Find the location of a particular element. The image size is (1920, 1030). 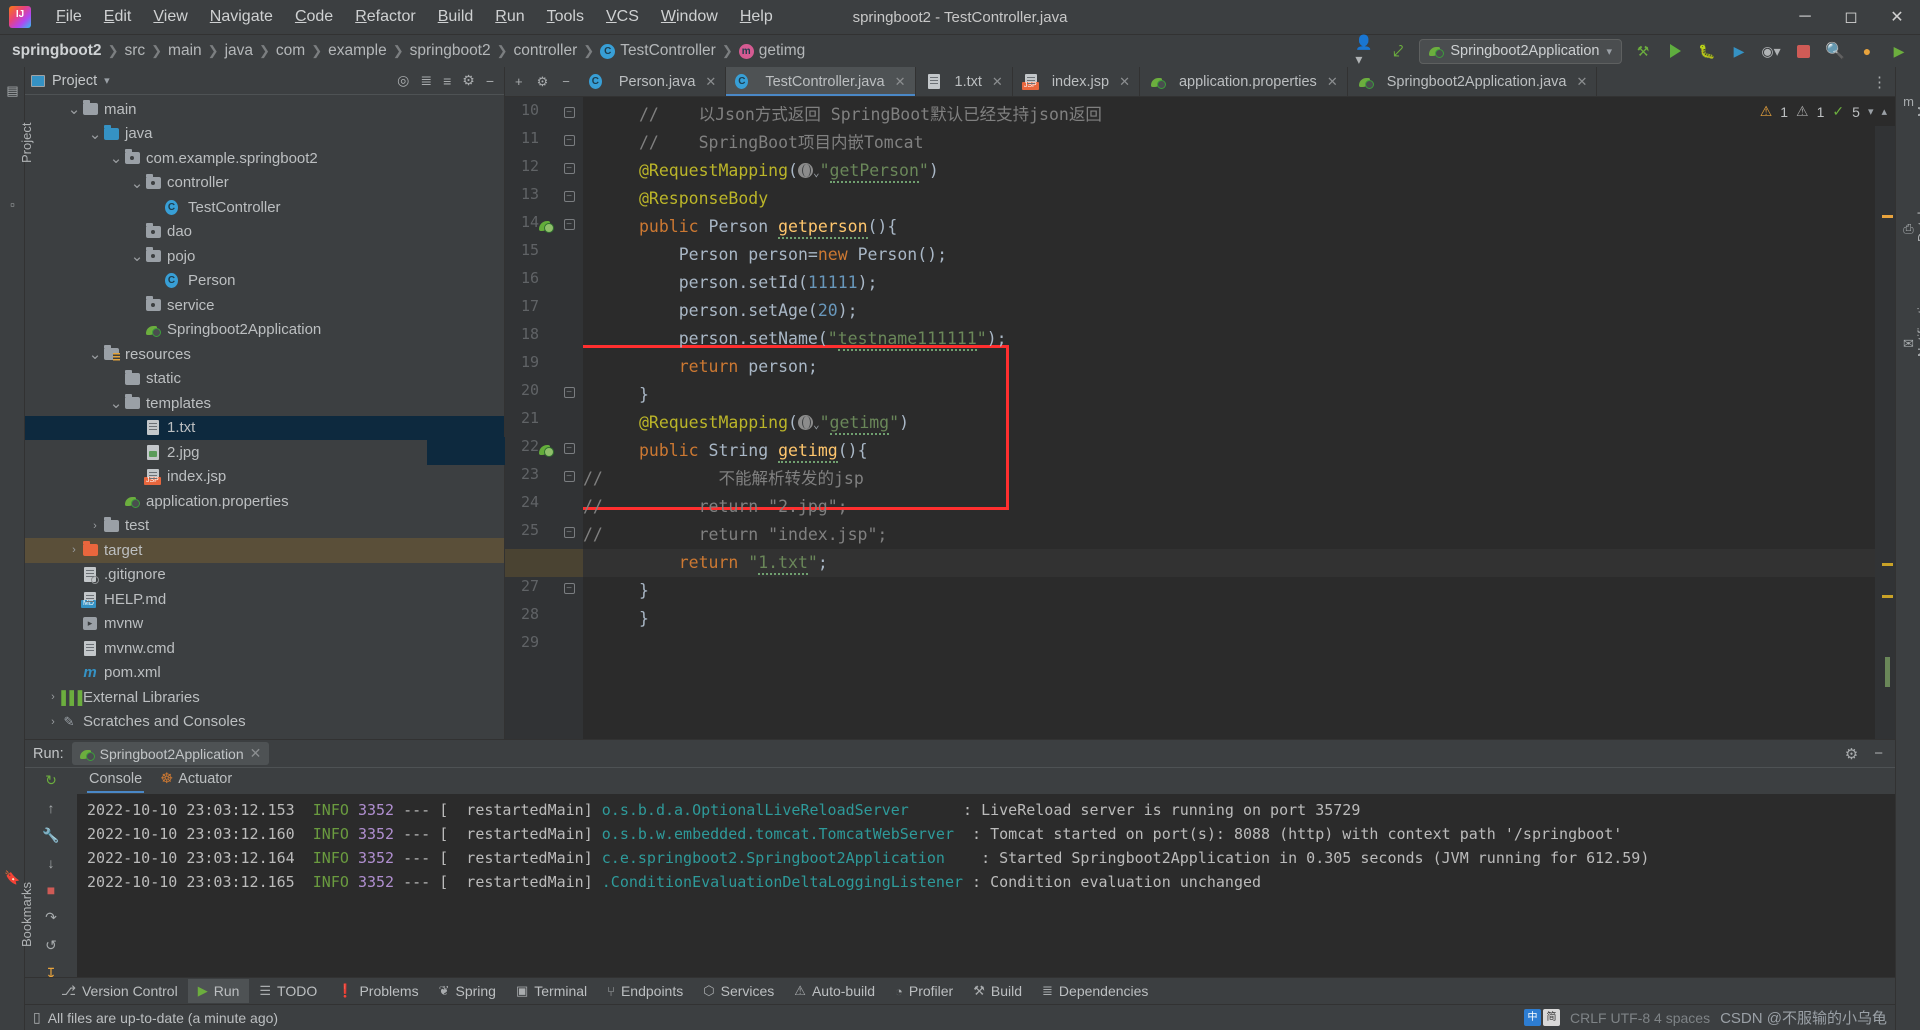

locate-icon: ◎ is located at coordinates (403, 80).